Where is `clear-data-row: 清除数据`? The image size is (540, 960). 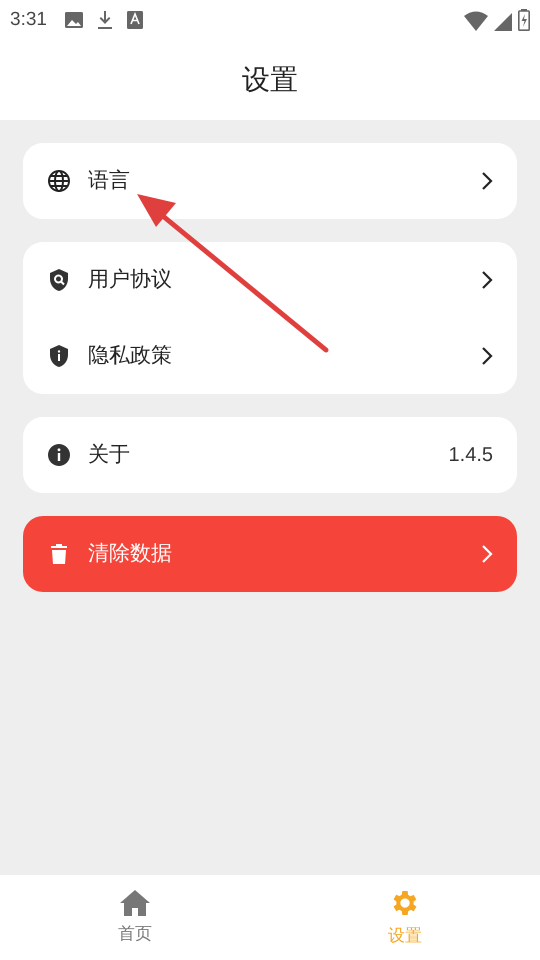 clear-data-row: 清除数据 is located at coordinates (270, 554).